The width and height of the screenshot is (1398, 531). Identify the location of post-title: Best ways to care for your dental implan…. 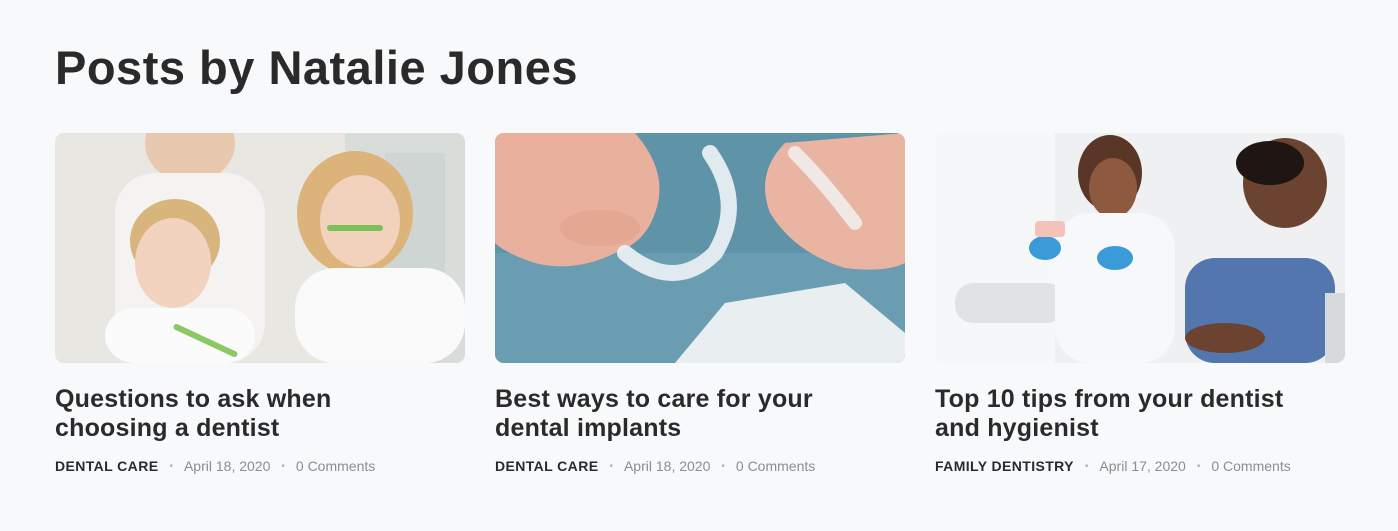
(675, 414).